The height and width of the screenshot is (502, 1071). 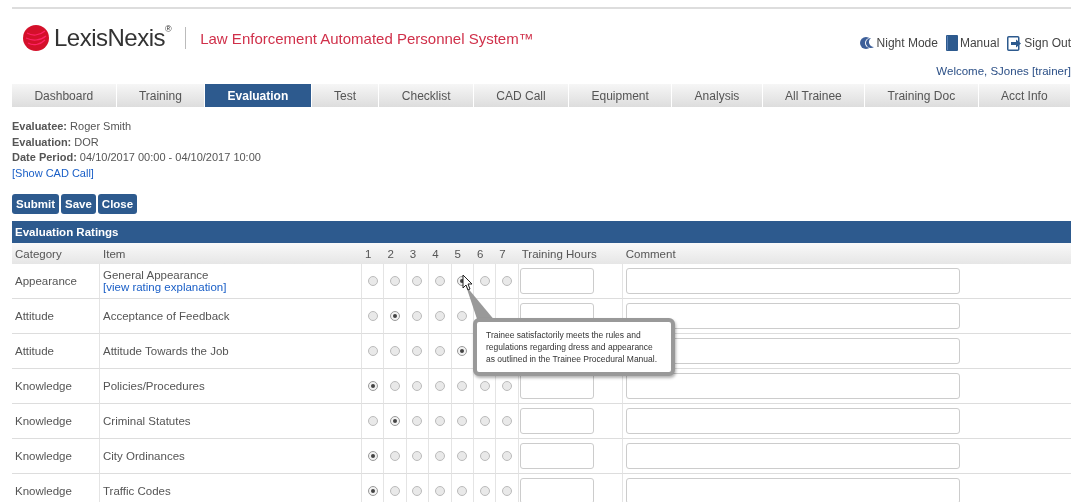 What do you see at coordinates (161, 95) in the screenshot?
I see `nav-tab: Training` at bounding box center [161, 95].